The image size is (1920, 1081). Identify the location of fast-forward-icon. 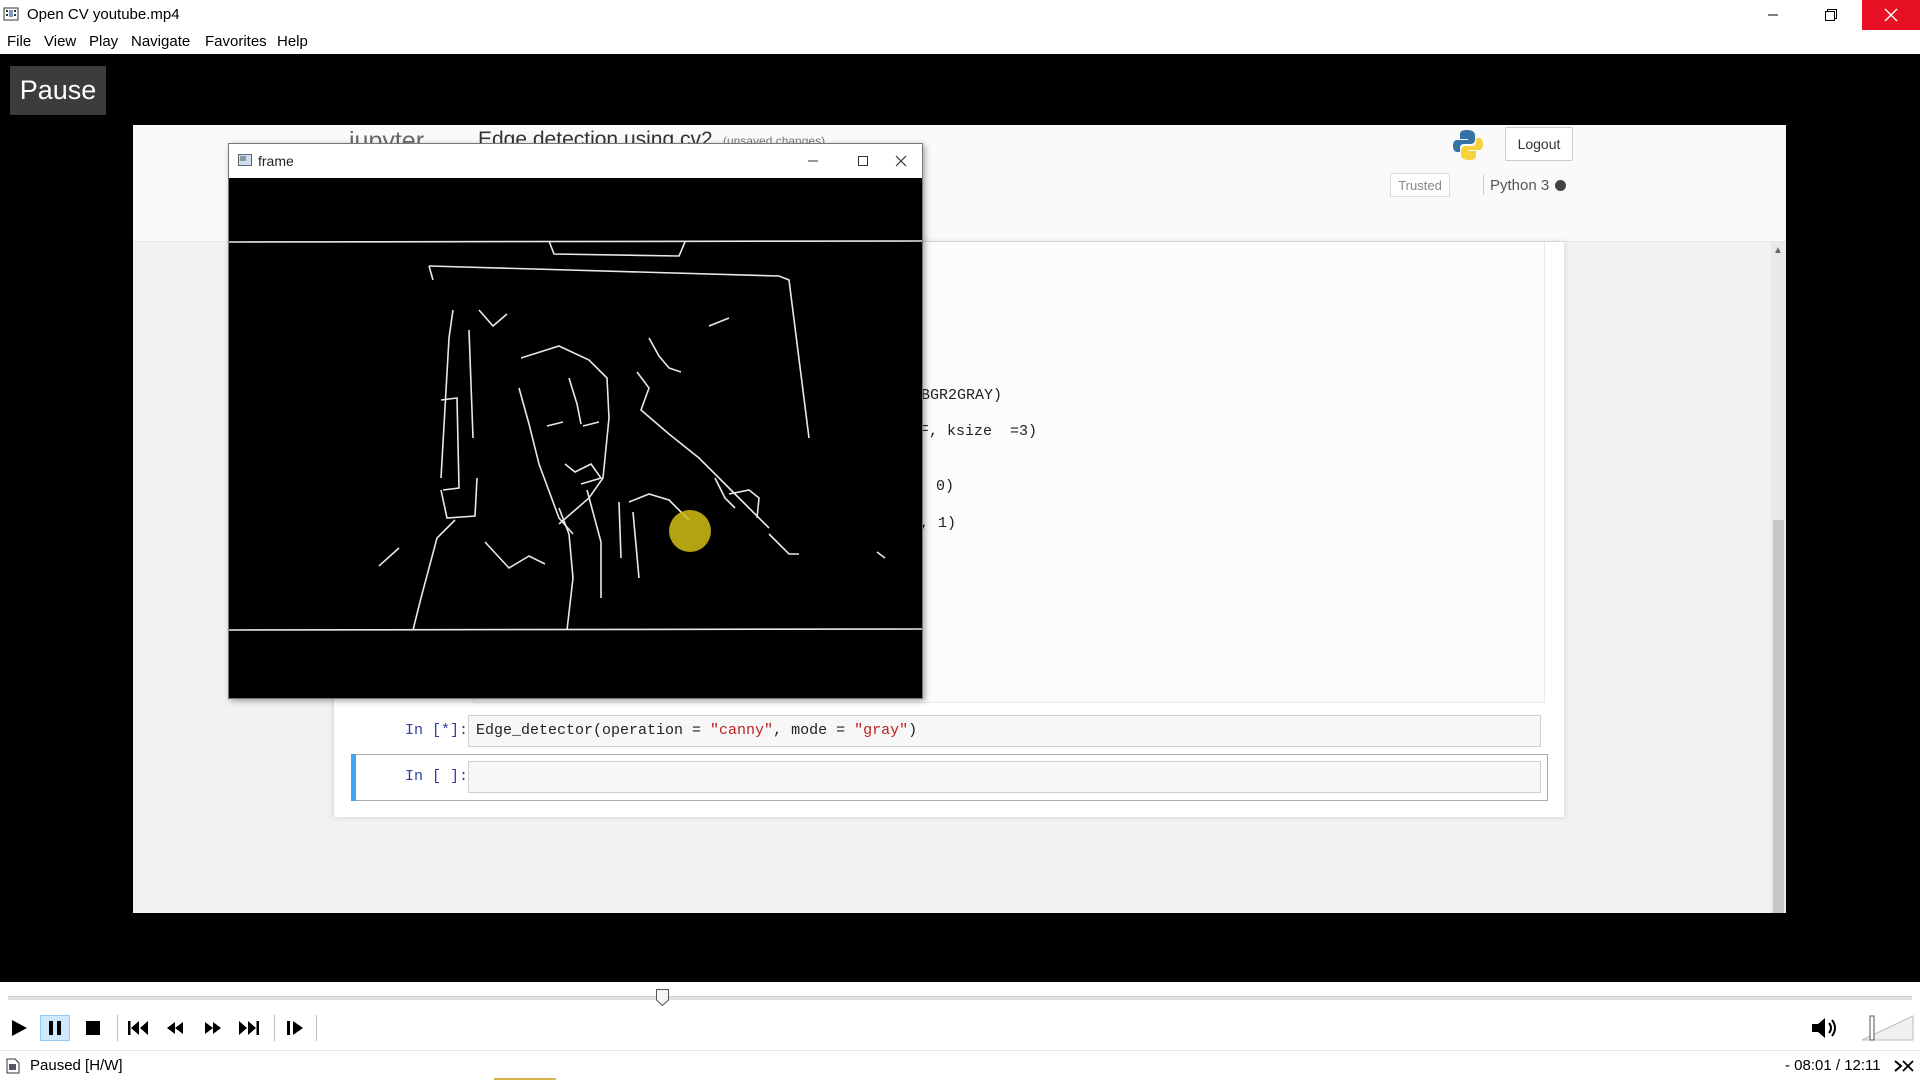
(213, 1028).